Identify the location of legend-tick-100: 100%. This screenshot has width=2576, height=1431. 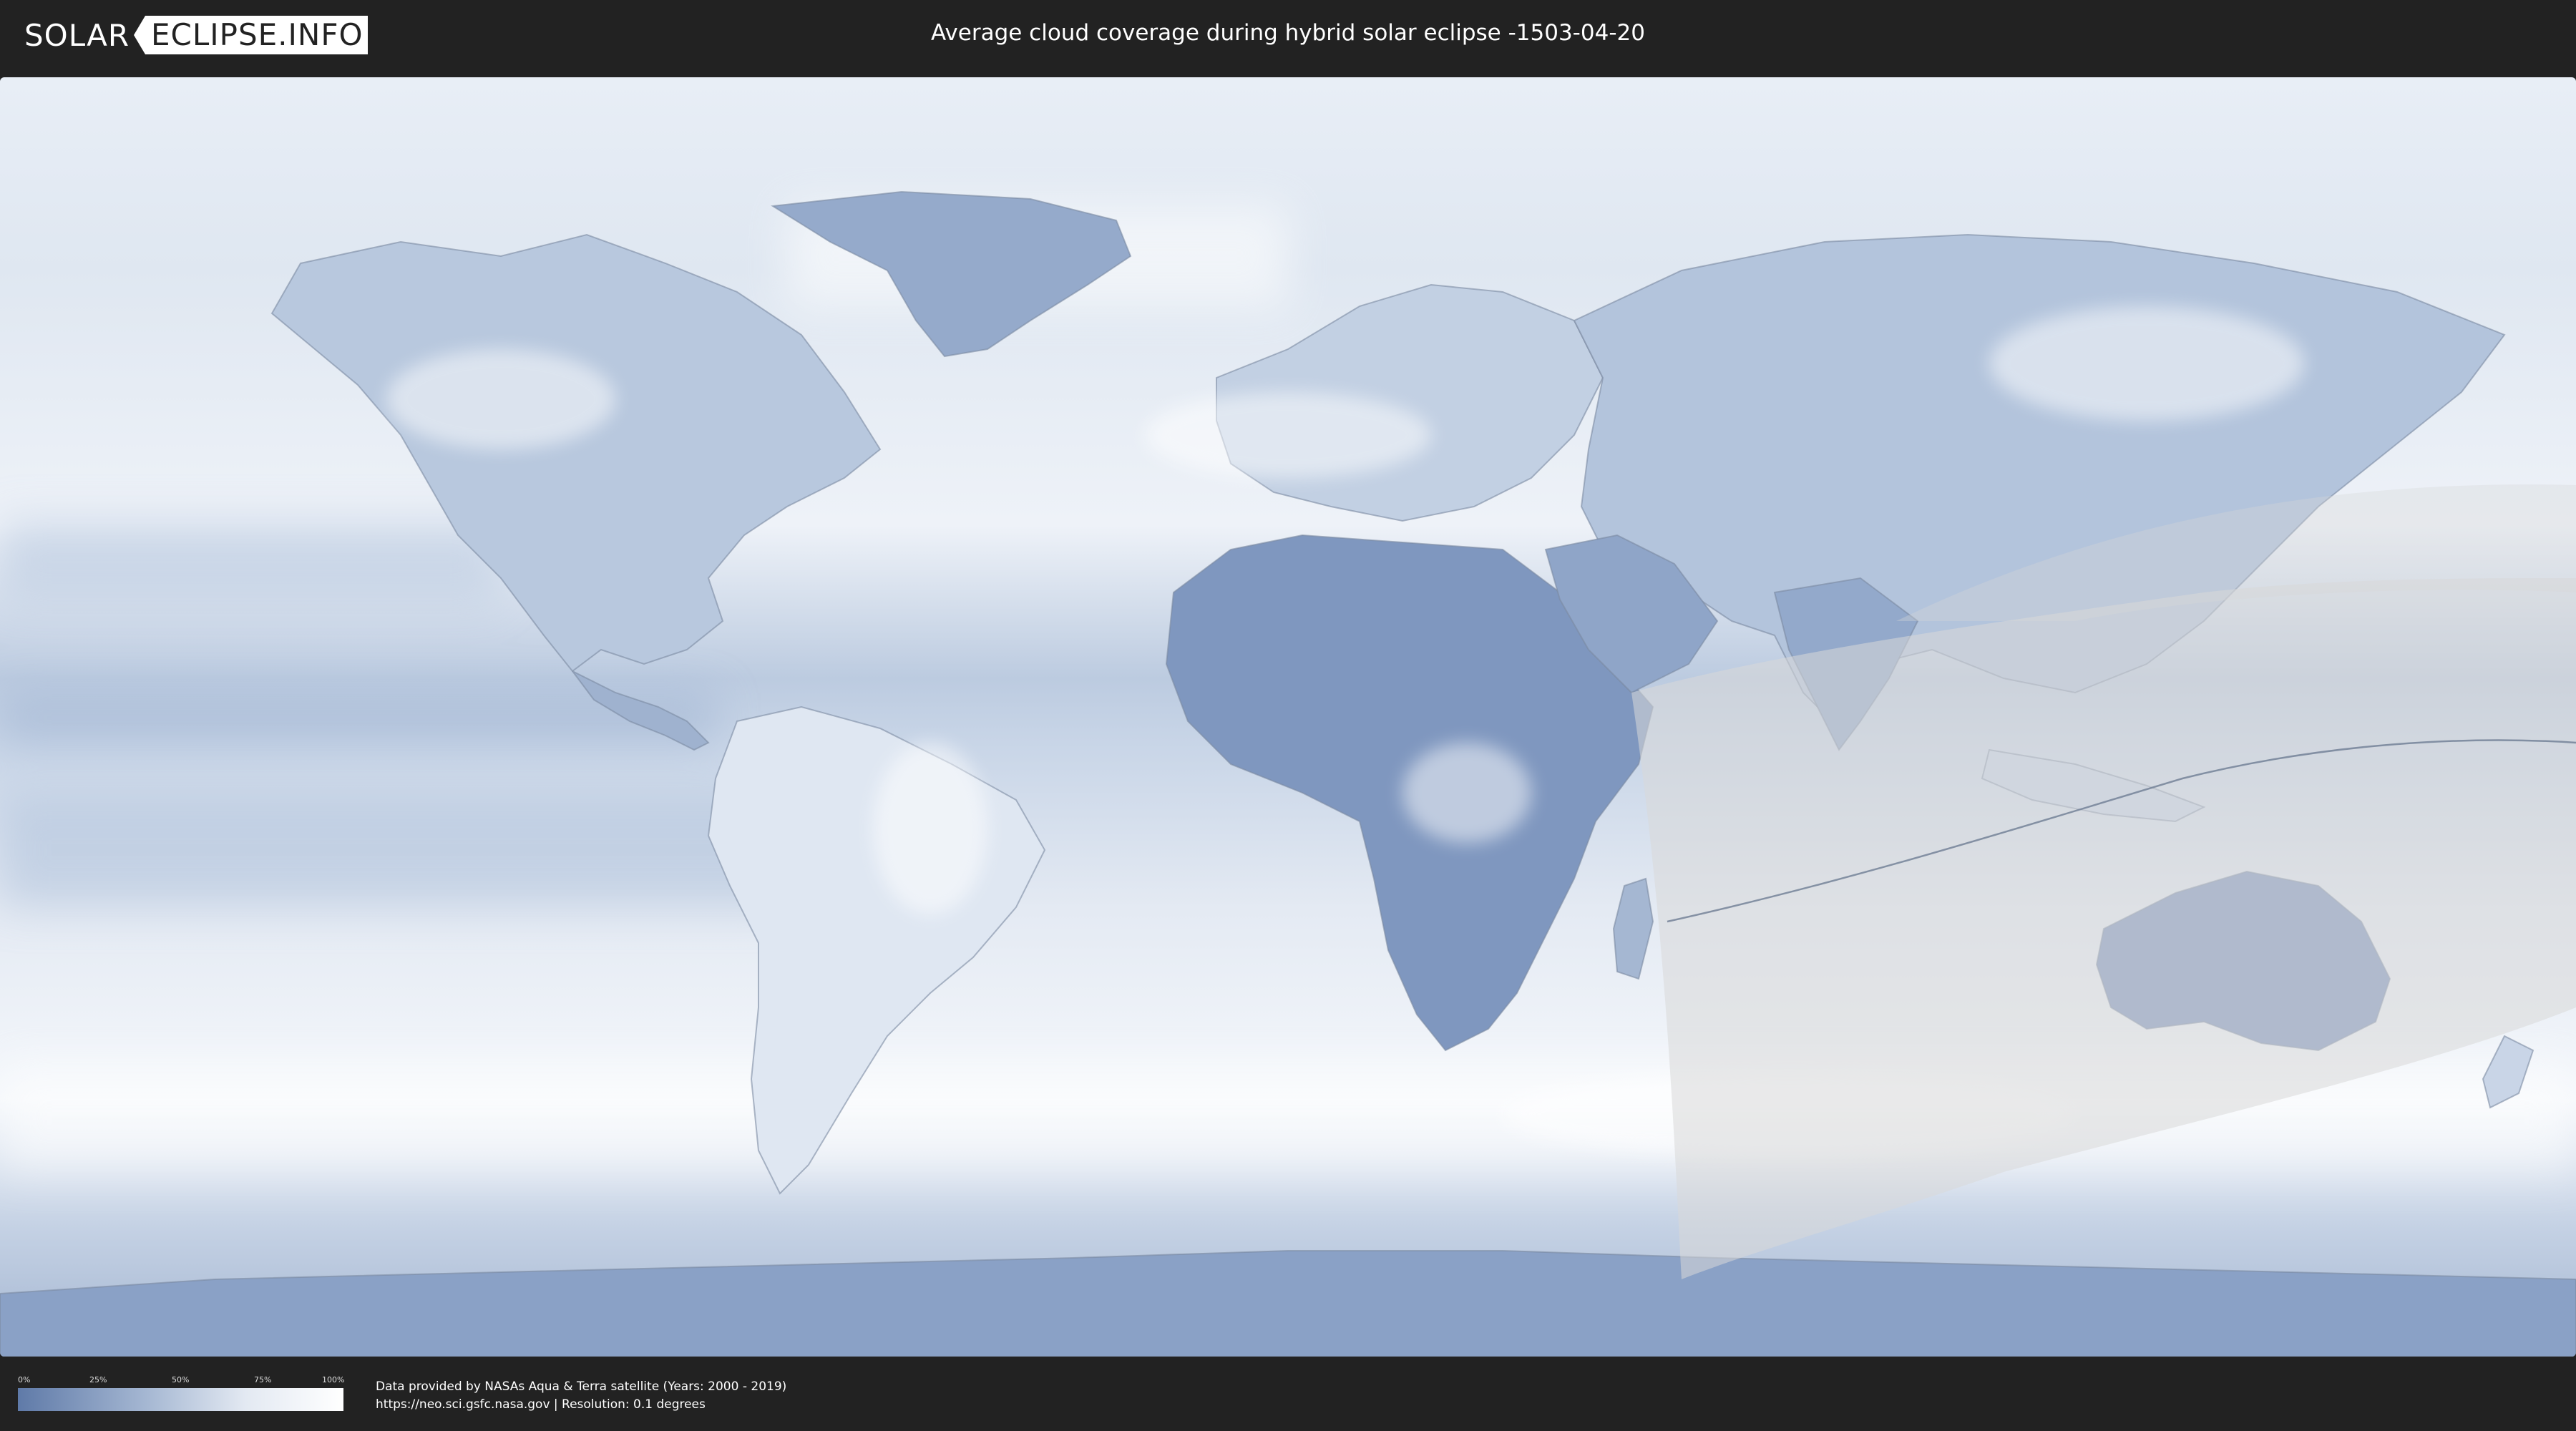
(333, 1379).